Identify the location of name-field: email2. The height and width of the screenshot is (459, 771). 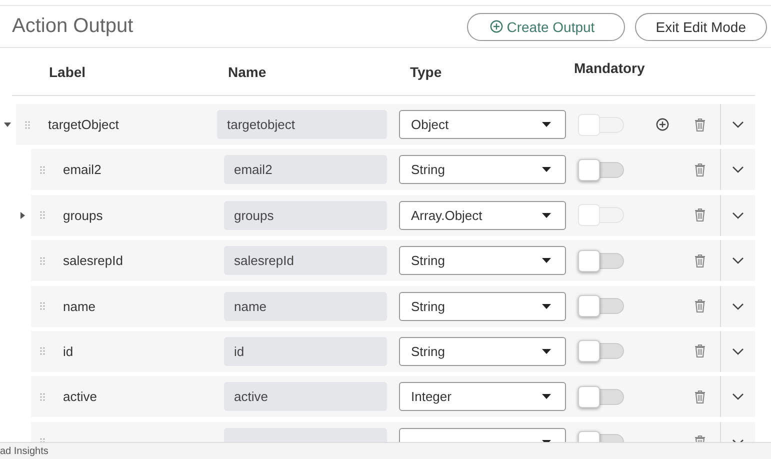
(305, 169).